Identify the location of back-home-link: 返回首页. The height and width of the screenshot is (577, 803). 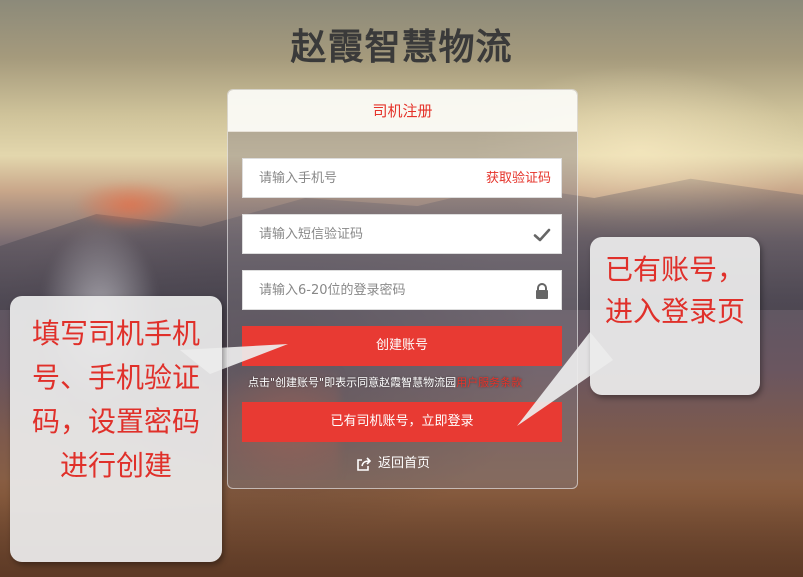
(393, 464).